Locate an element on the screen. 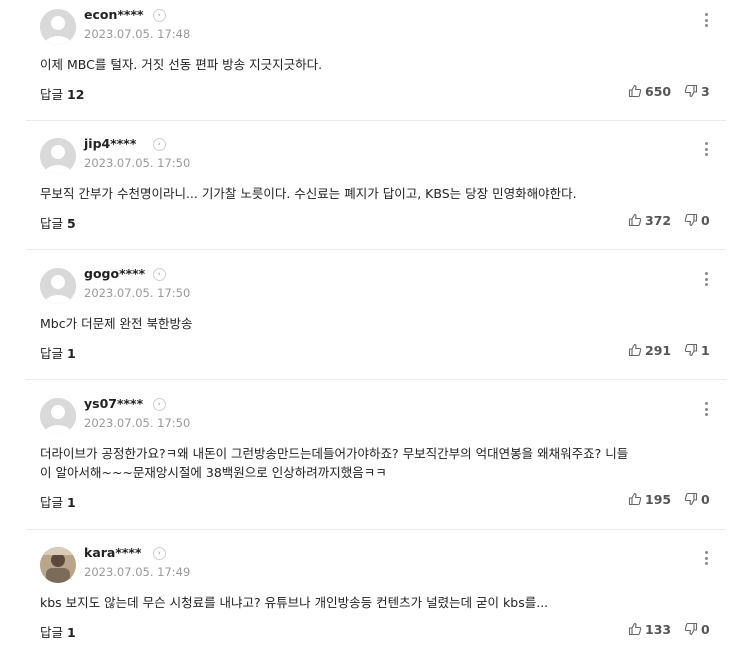 Image resolution: width=747 pixels, height=645 pixels. comment-date: 2023.07.05. 17:48 is located at coordinates (137, 34).